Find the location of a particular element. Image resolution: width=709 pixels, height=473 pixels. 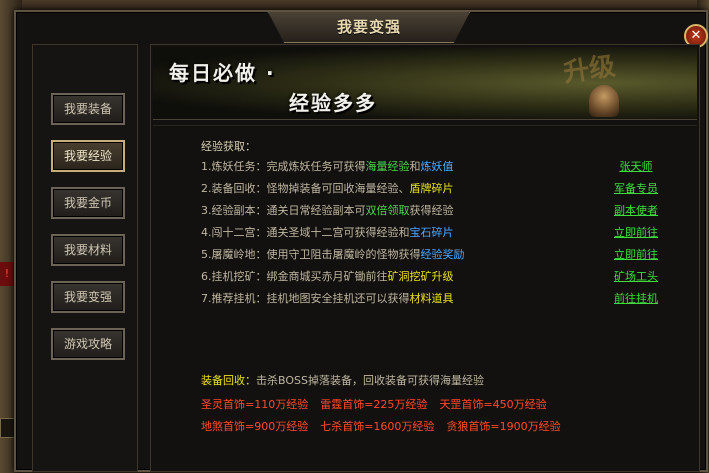

task-row: 4.闯十二宫：通关圣域十二宫可获得经验和宝石碎片 立即前往 is located at coordinates (441, 233).